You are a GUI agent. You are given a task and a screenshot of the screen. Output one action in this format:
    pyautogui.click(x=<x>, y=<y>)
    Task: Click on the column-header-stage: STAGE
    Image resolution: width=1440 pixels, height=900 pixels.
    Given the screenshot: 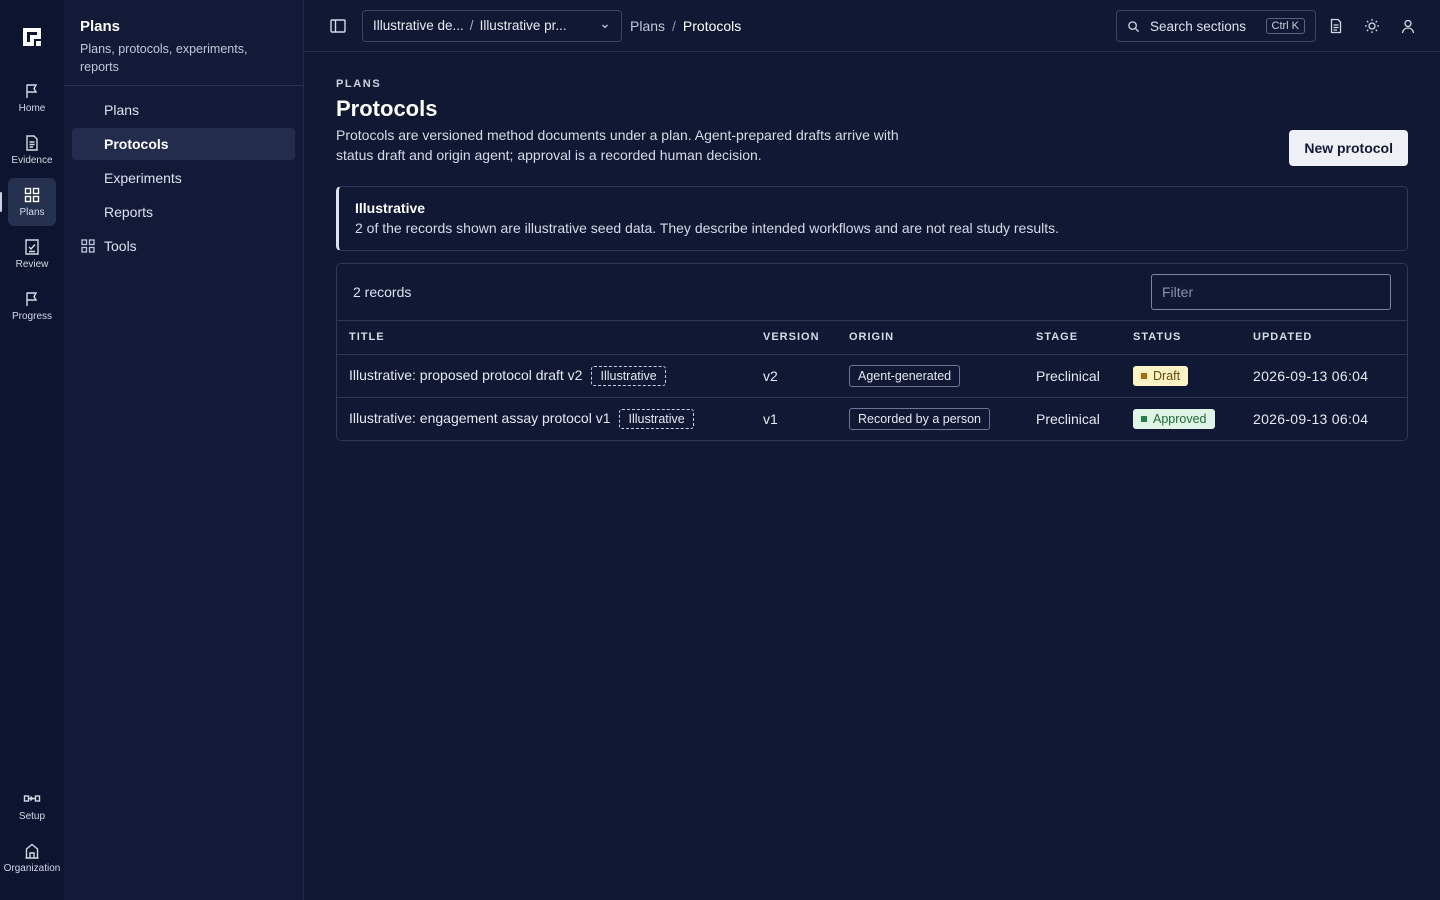 What is the action you would take?
    pyautogui.click(x=1072, y=338)
    